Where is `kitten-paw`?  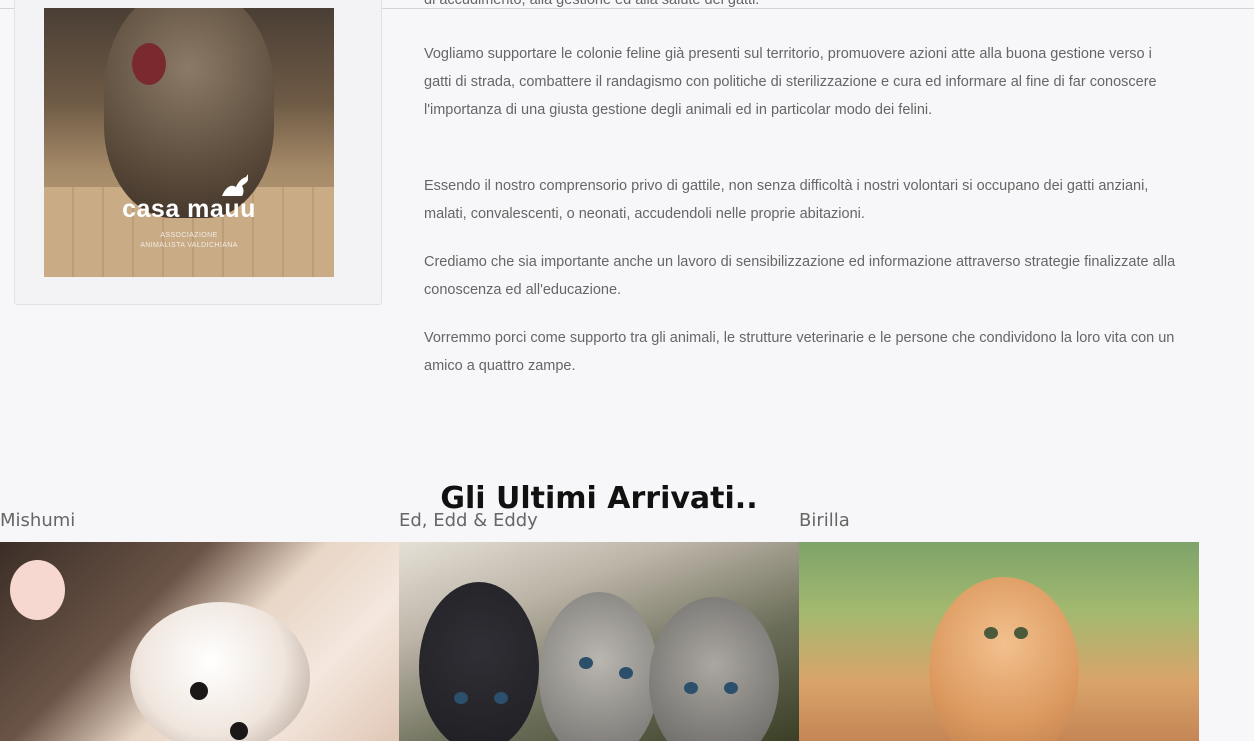 kitten-paw is located at coordinates (37, 590).